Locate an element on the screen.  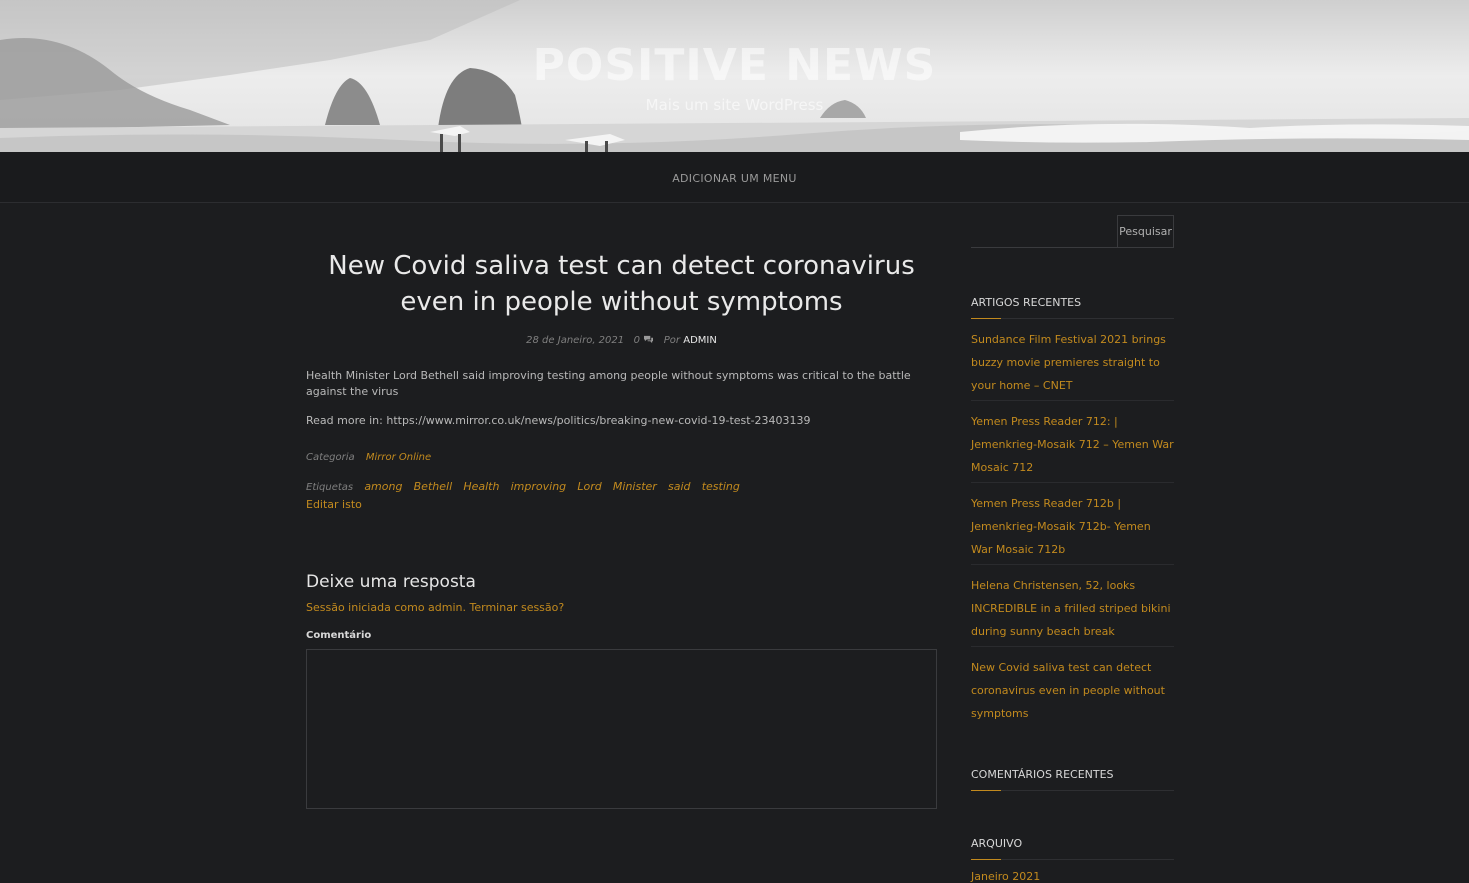
add-menu-link: ADICIONAR UM MENU is located at coordinates (734, 178).